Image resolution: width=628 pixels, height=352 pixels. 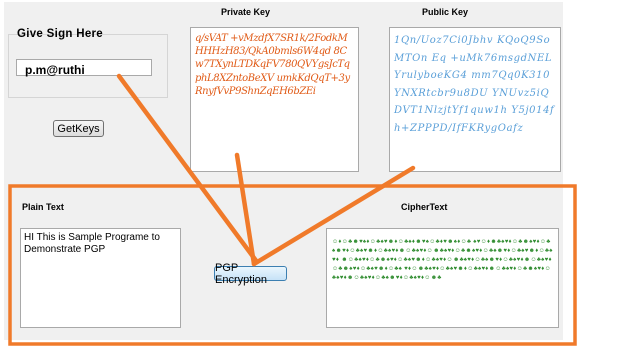 I want to click on cipher-text-title: CipherText, so click(x=424, y=207).